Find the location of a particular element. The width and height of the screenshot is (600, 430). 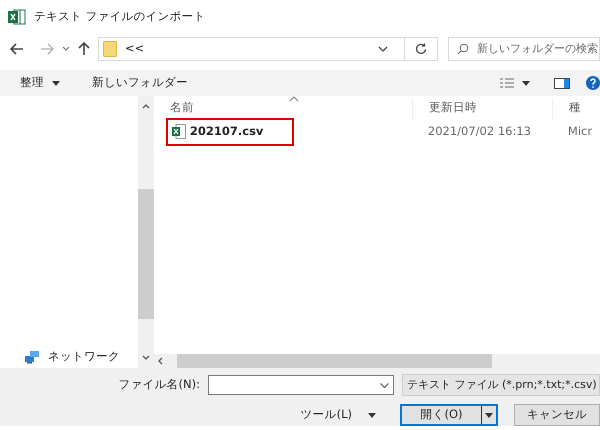

address-field: << is located at coordinates (268, 49).